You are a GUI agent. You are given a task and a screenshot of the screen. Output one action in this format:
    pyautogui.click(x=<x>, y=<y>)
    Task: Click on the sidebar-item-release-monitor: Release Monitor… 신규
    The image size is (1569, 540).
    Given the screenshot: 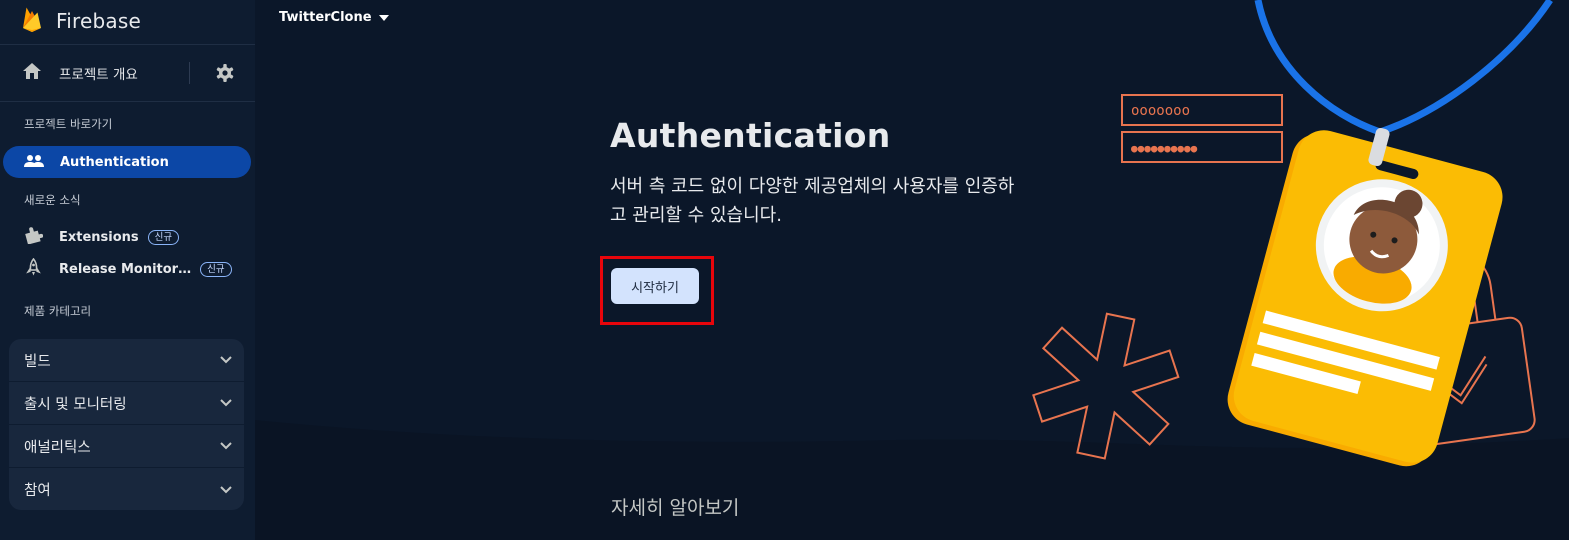 What is the action you would take?
    pyautogui.click(x=128, y=269)
    